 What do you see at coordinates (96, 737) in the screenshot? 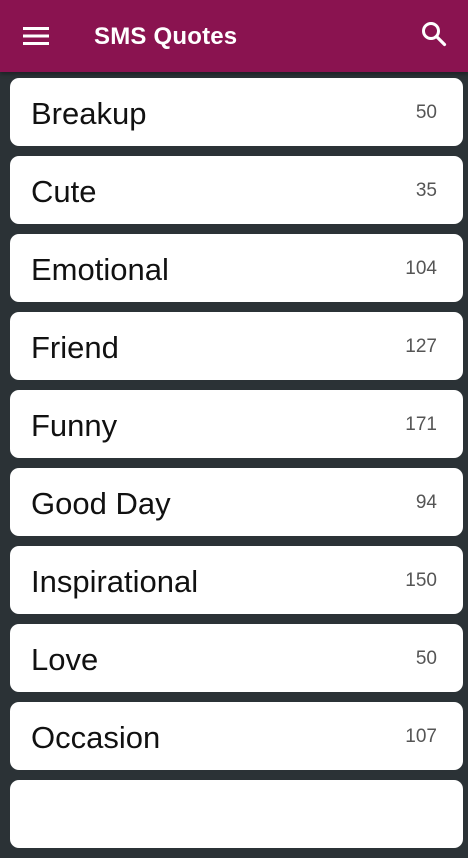
I see `category-label: Occasion` at bounding box center [96, 737].